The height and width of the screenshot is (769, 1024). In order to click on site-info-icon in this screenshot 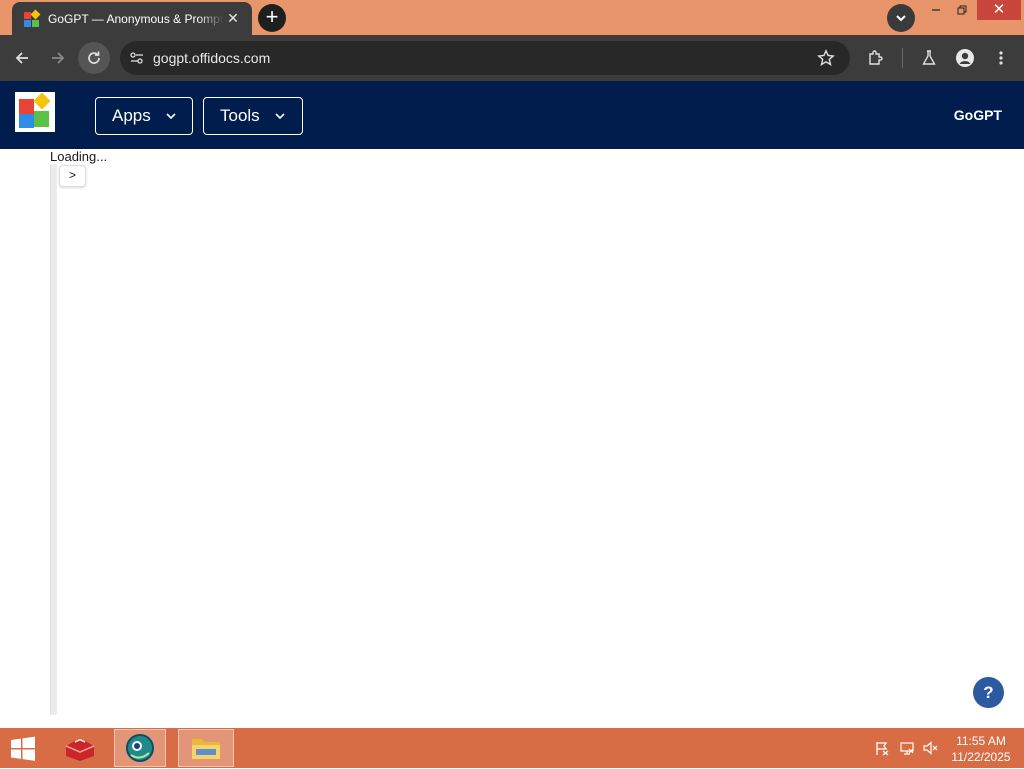, I will do `click(137, 60)`.